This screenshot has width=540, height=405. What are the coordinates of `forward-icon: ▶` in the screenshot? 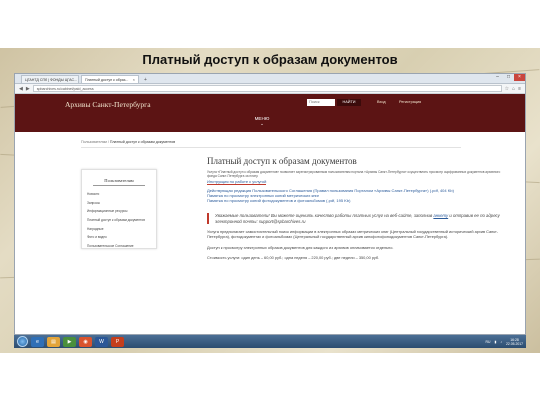 It's located at (28, 89).